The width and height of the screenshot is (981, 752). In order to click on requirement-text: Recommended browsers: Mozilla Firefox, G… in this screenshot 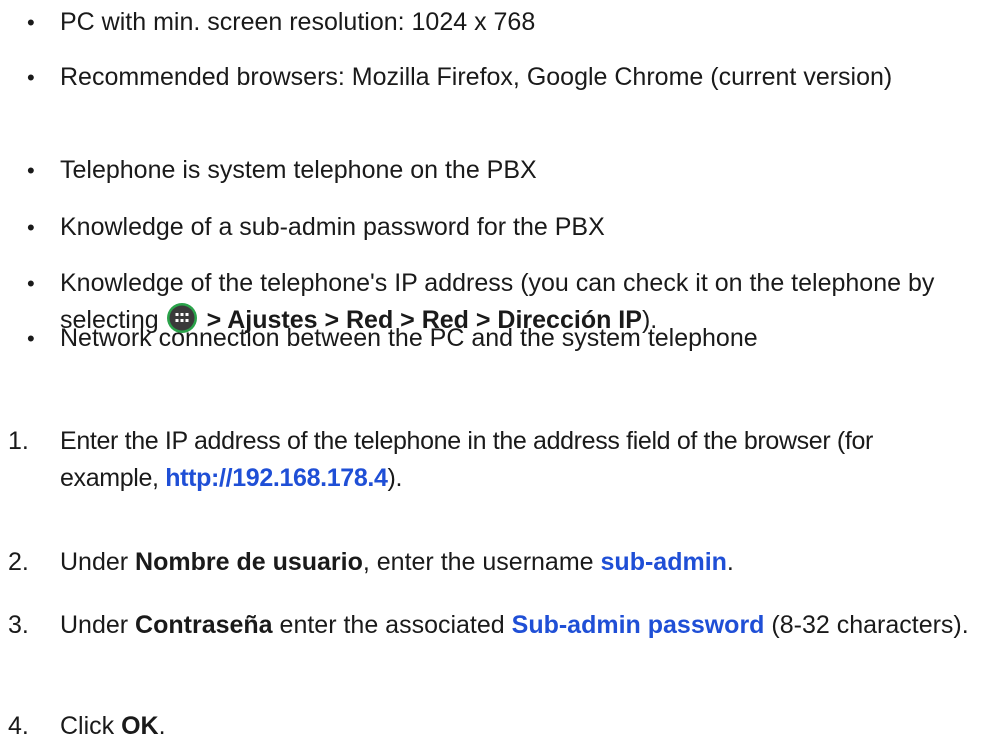, I will do `click(476, 77)`.